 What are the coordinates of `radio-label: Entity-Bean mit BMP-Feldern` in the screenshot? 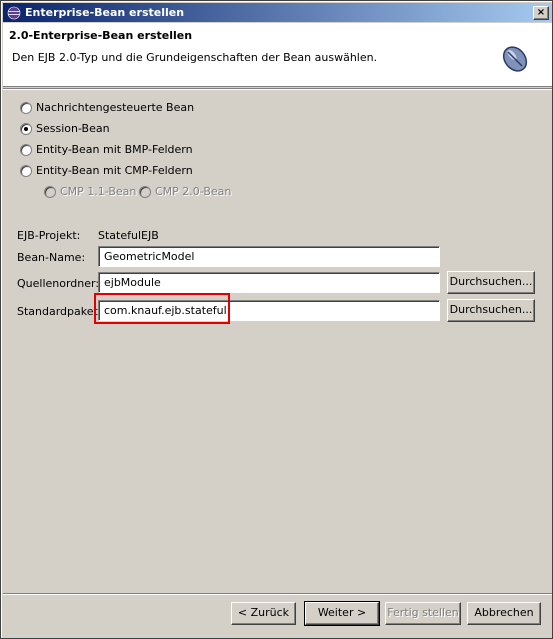 It's located at (114, 149).